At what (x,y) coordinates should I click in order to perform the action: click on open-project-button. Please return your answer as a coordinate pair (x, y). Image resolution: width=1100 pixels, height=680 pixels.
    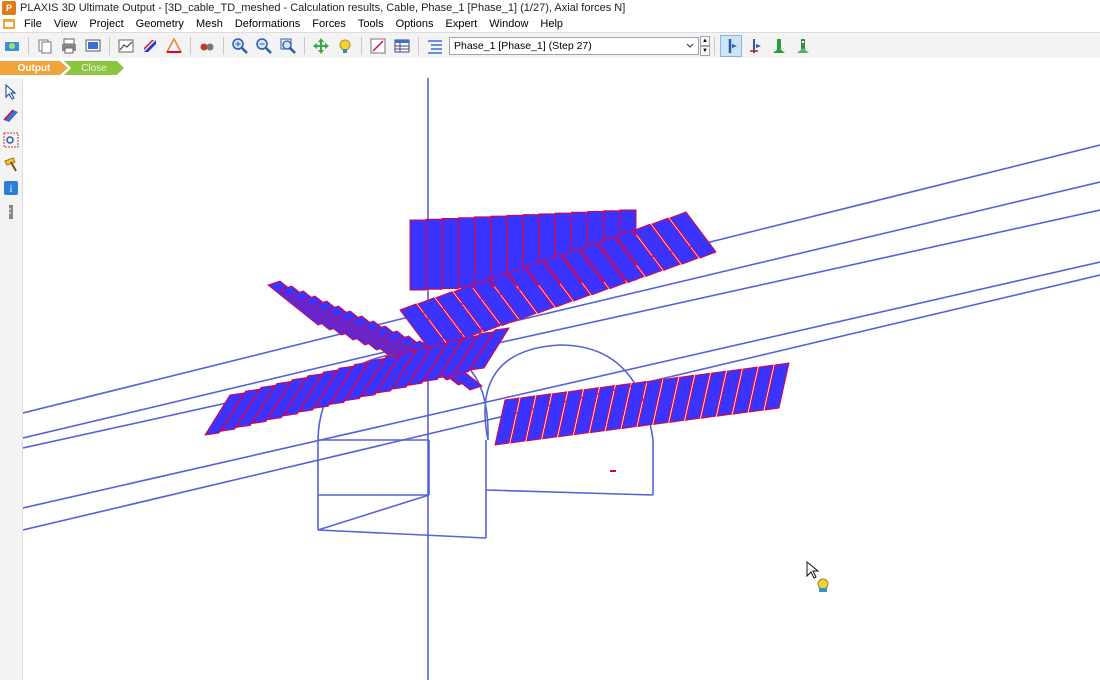
    Looking at the image, I should click on (12, 46).